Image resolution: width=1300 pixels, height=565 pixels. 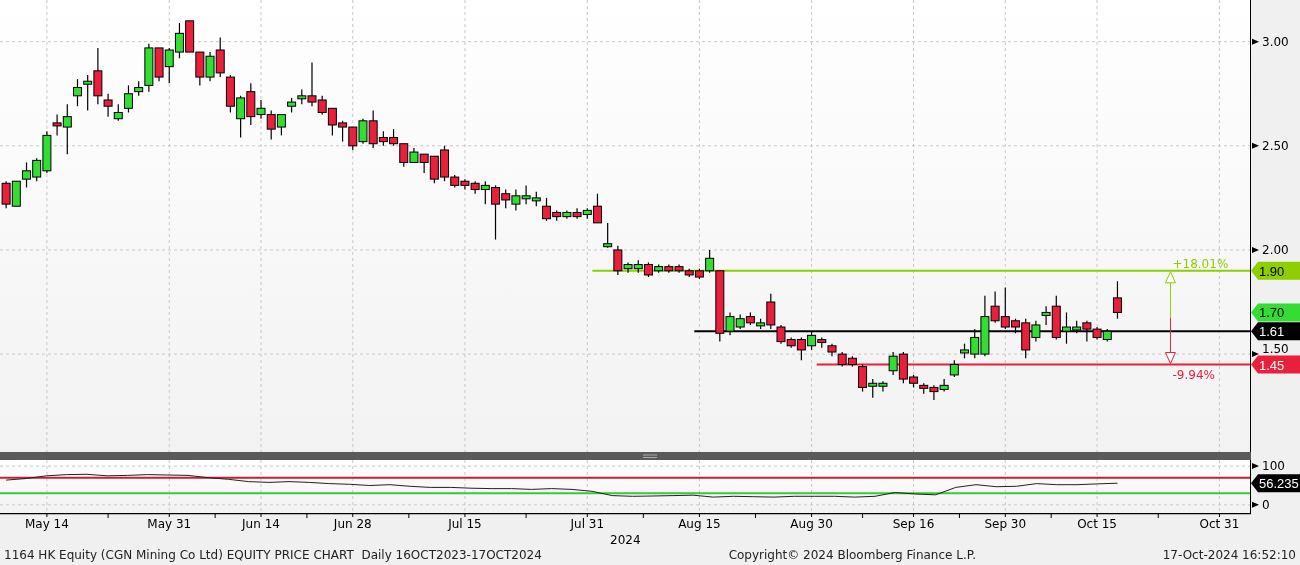 I want to click on axis-label: 2.50, so click(x=1275, y=145).